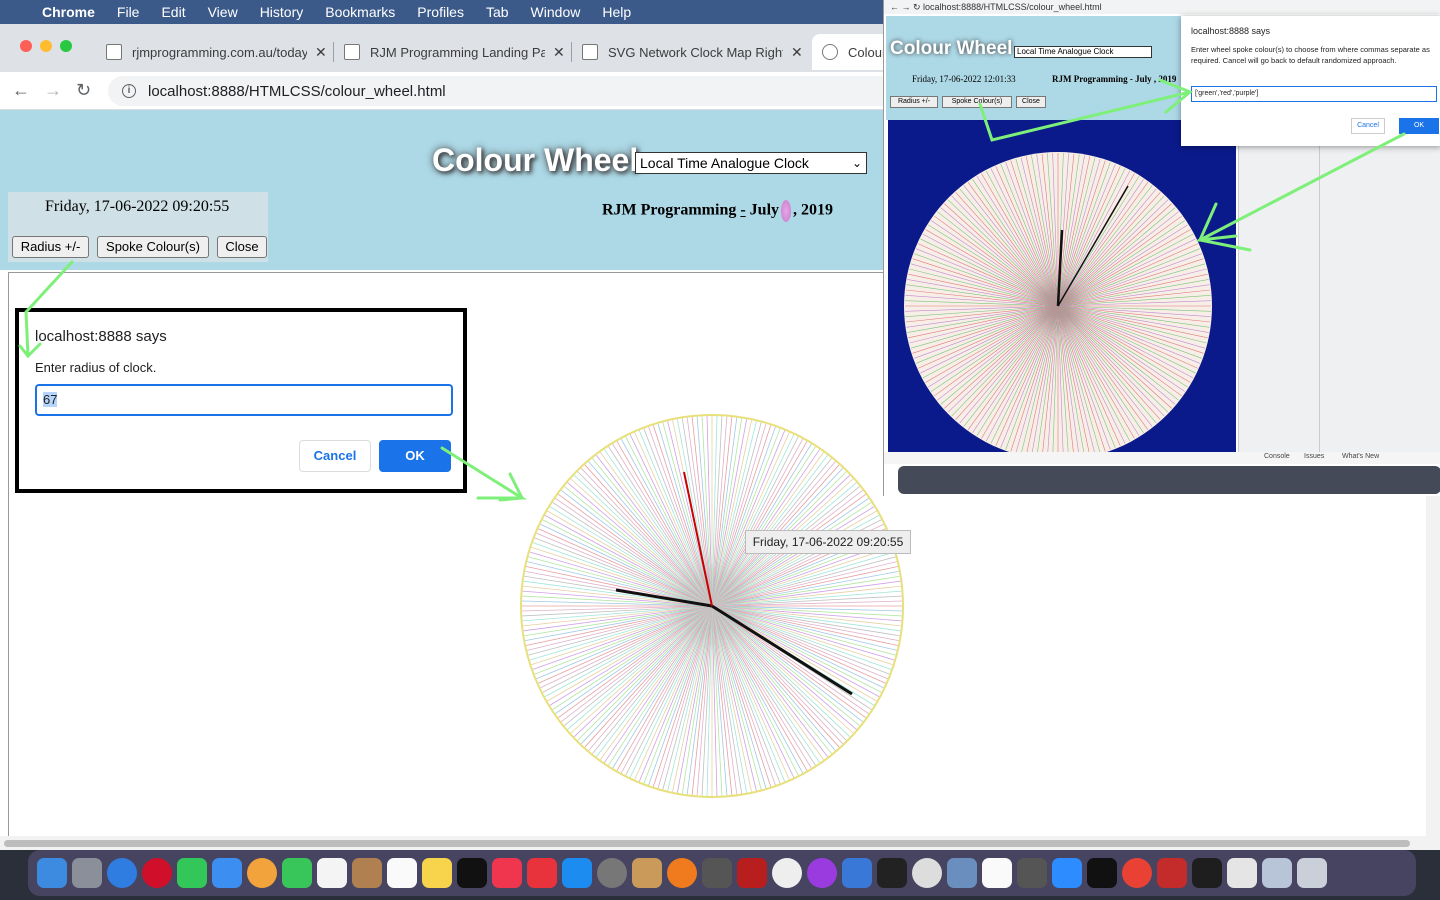  I want to click on pgadmin-icon, so click(926, 873).